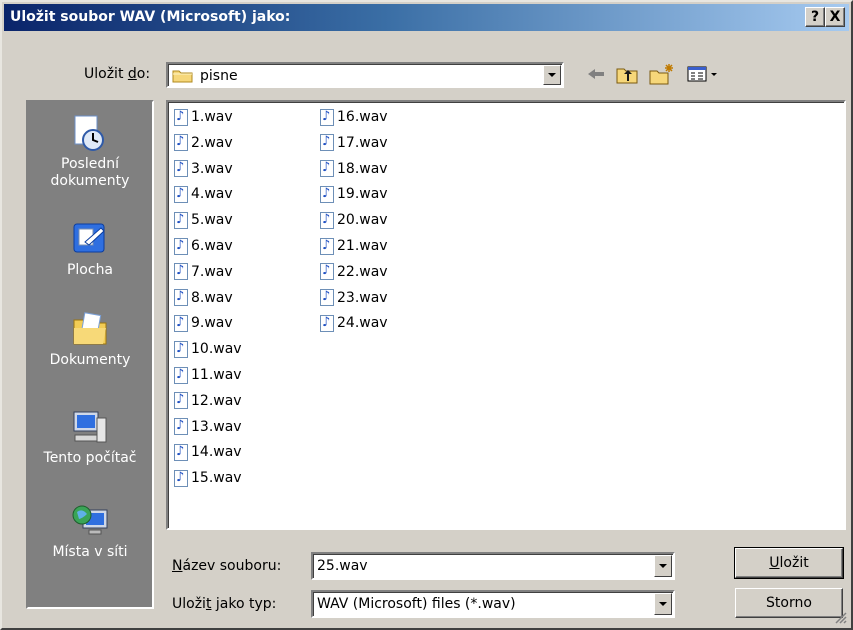  I want to click on network-places-icon, so click(90, 521).